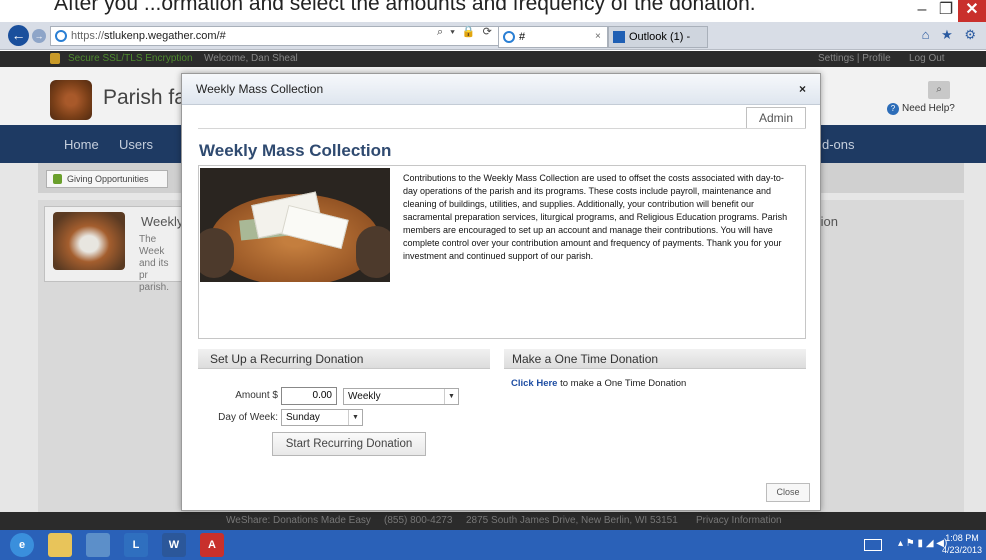 The width and height of the screenshot is (986, 560). Describe the element at coordinates (838, 144) in the screenshot. I see `nav-addons: d-ons` at that location.